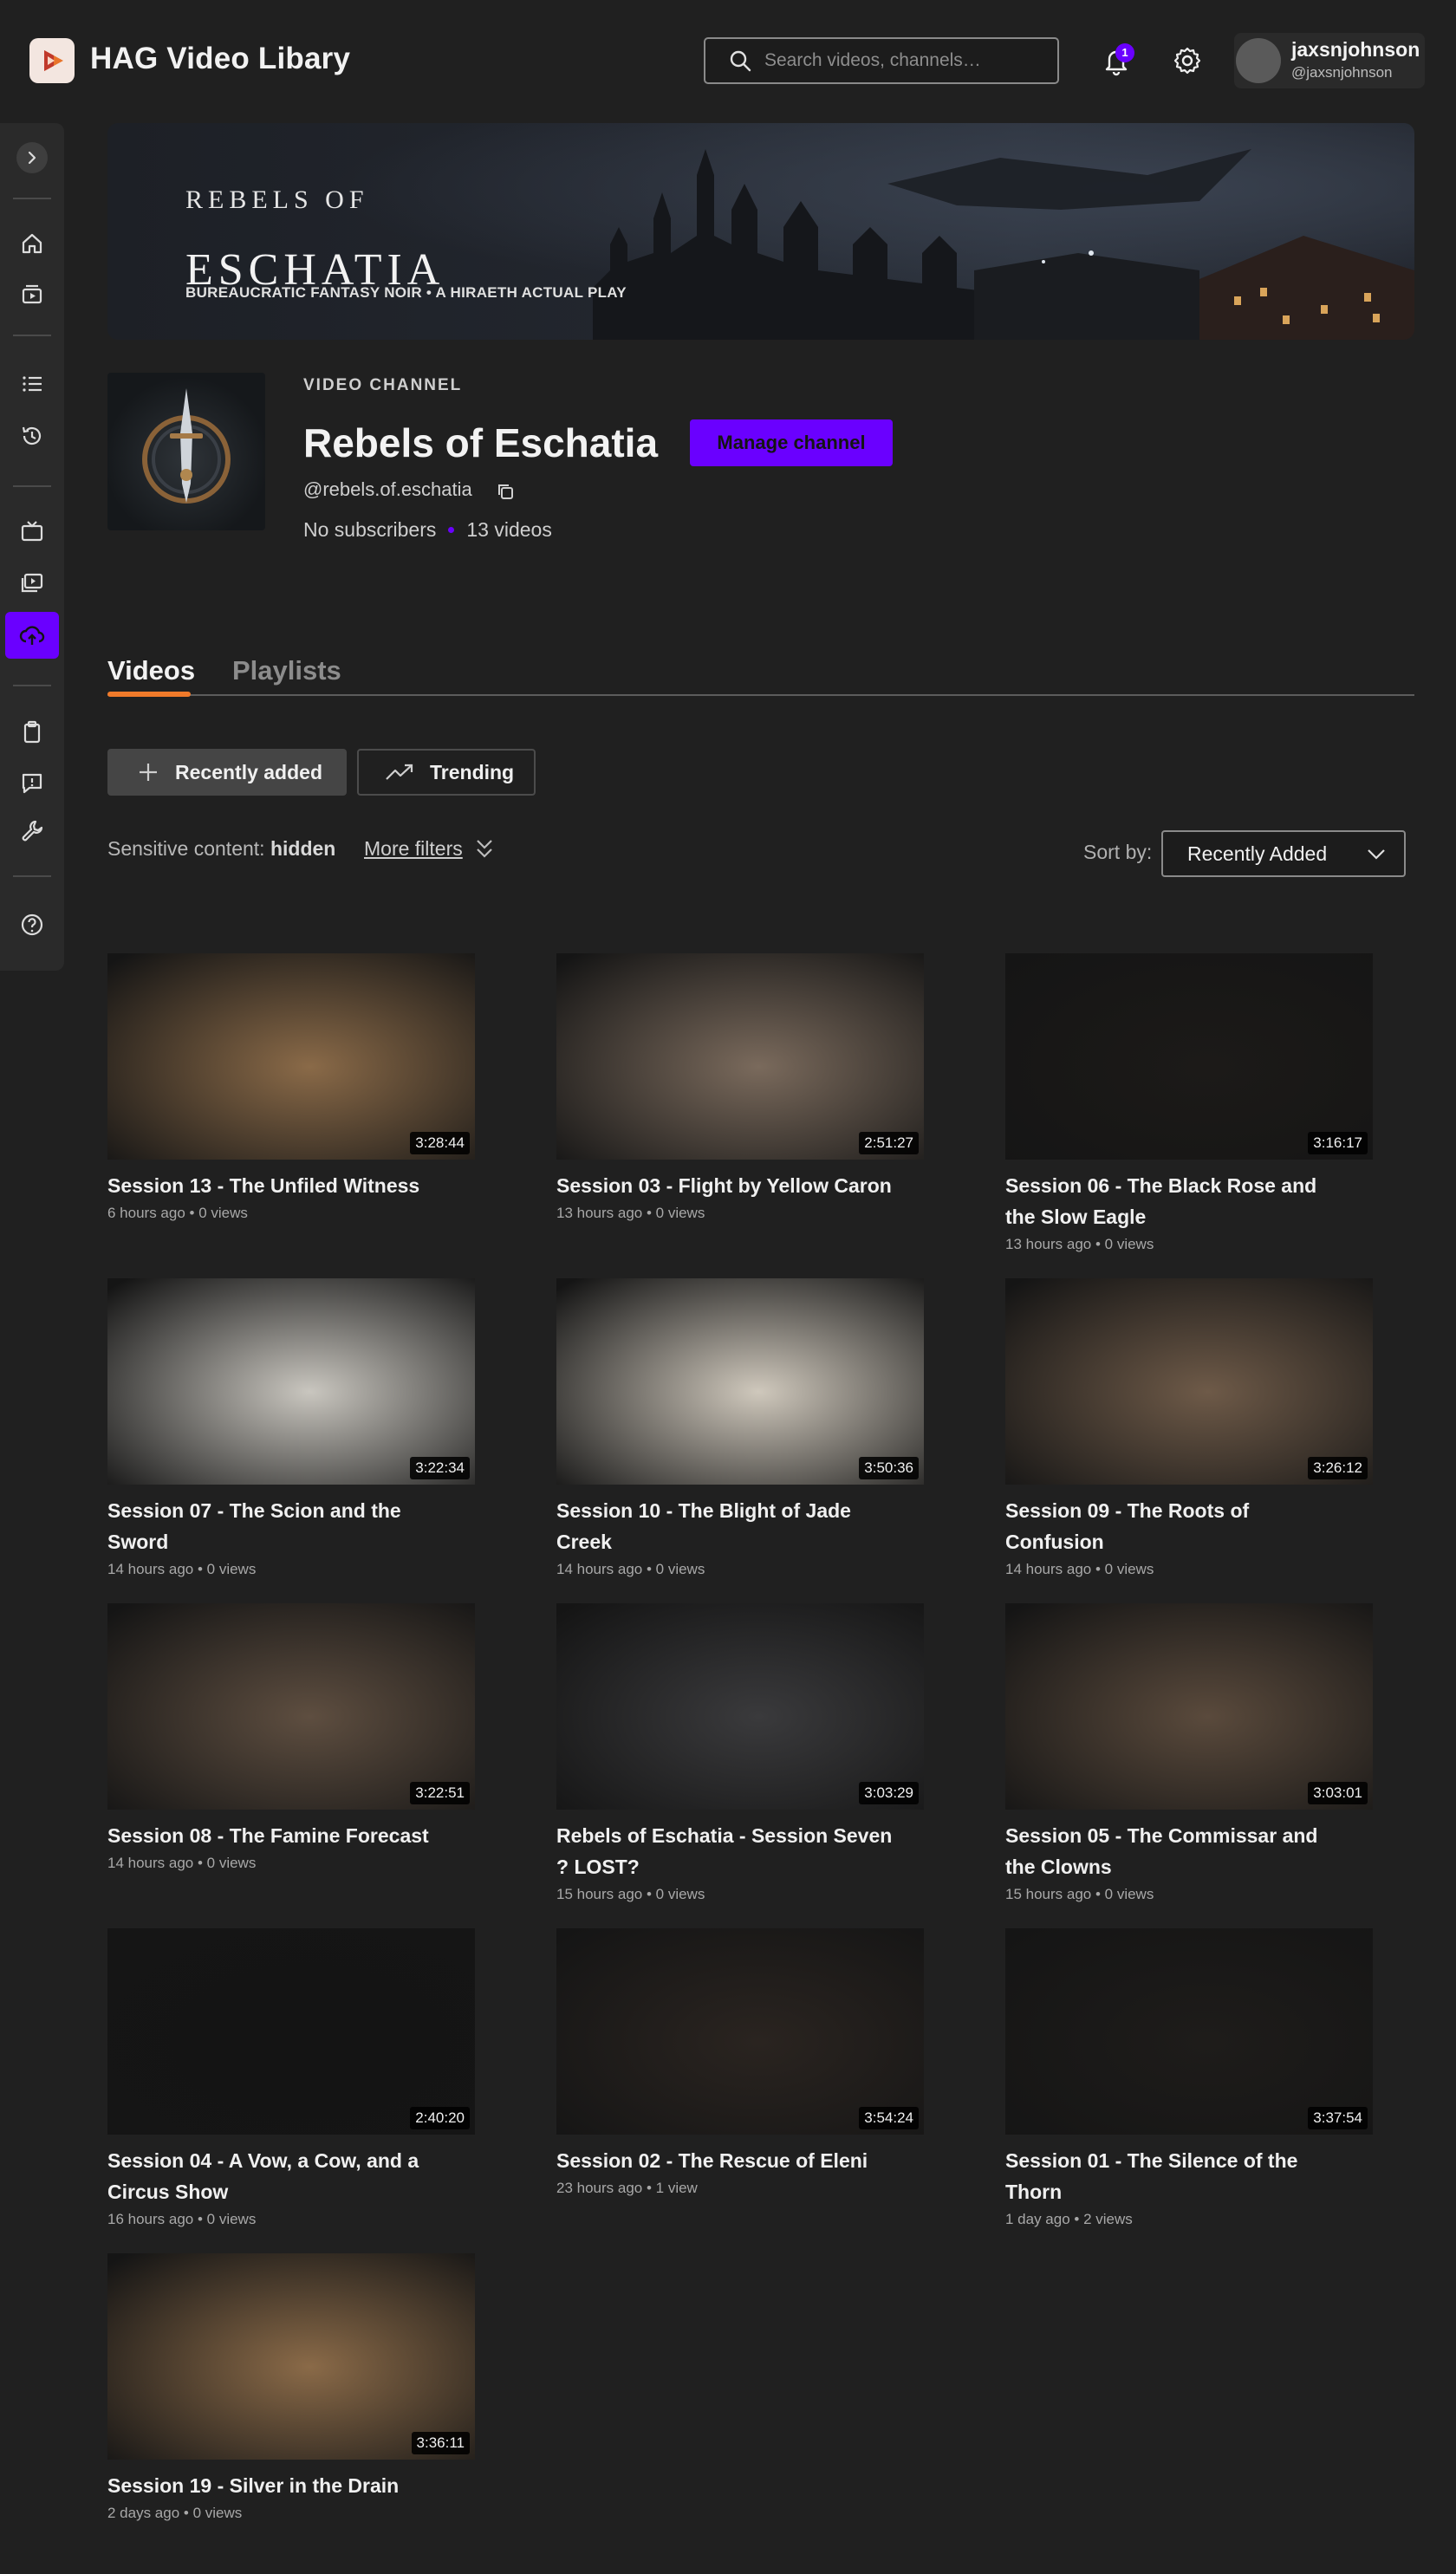  Describe the element at coordinates (32, 293) in the screenshot. I see `sidebar-item-subscriptions` at that location.